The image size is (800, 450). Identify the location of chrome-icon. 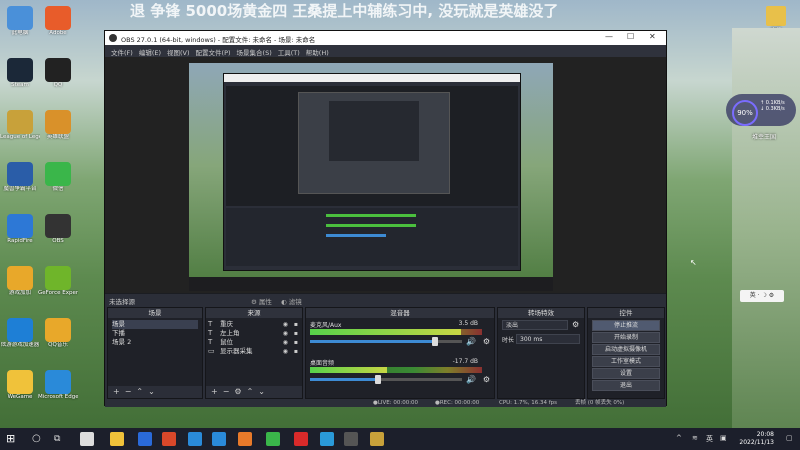
(273, 439).